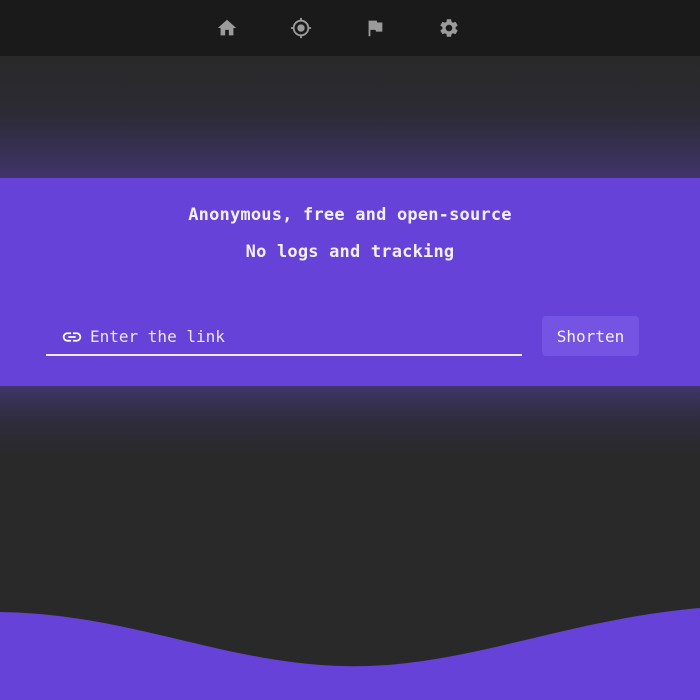 This screenshot has height=700, width=700. I want to click on home-icon, so click(227, 27).